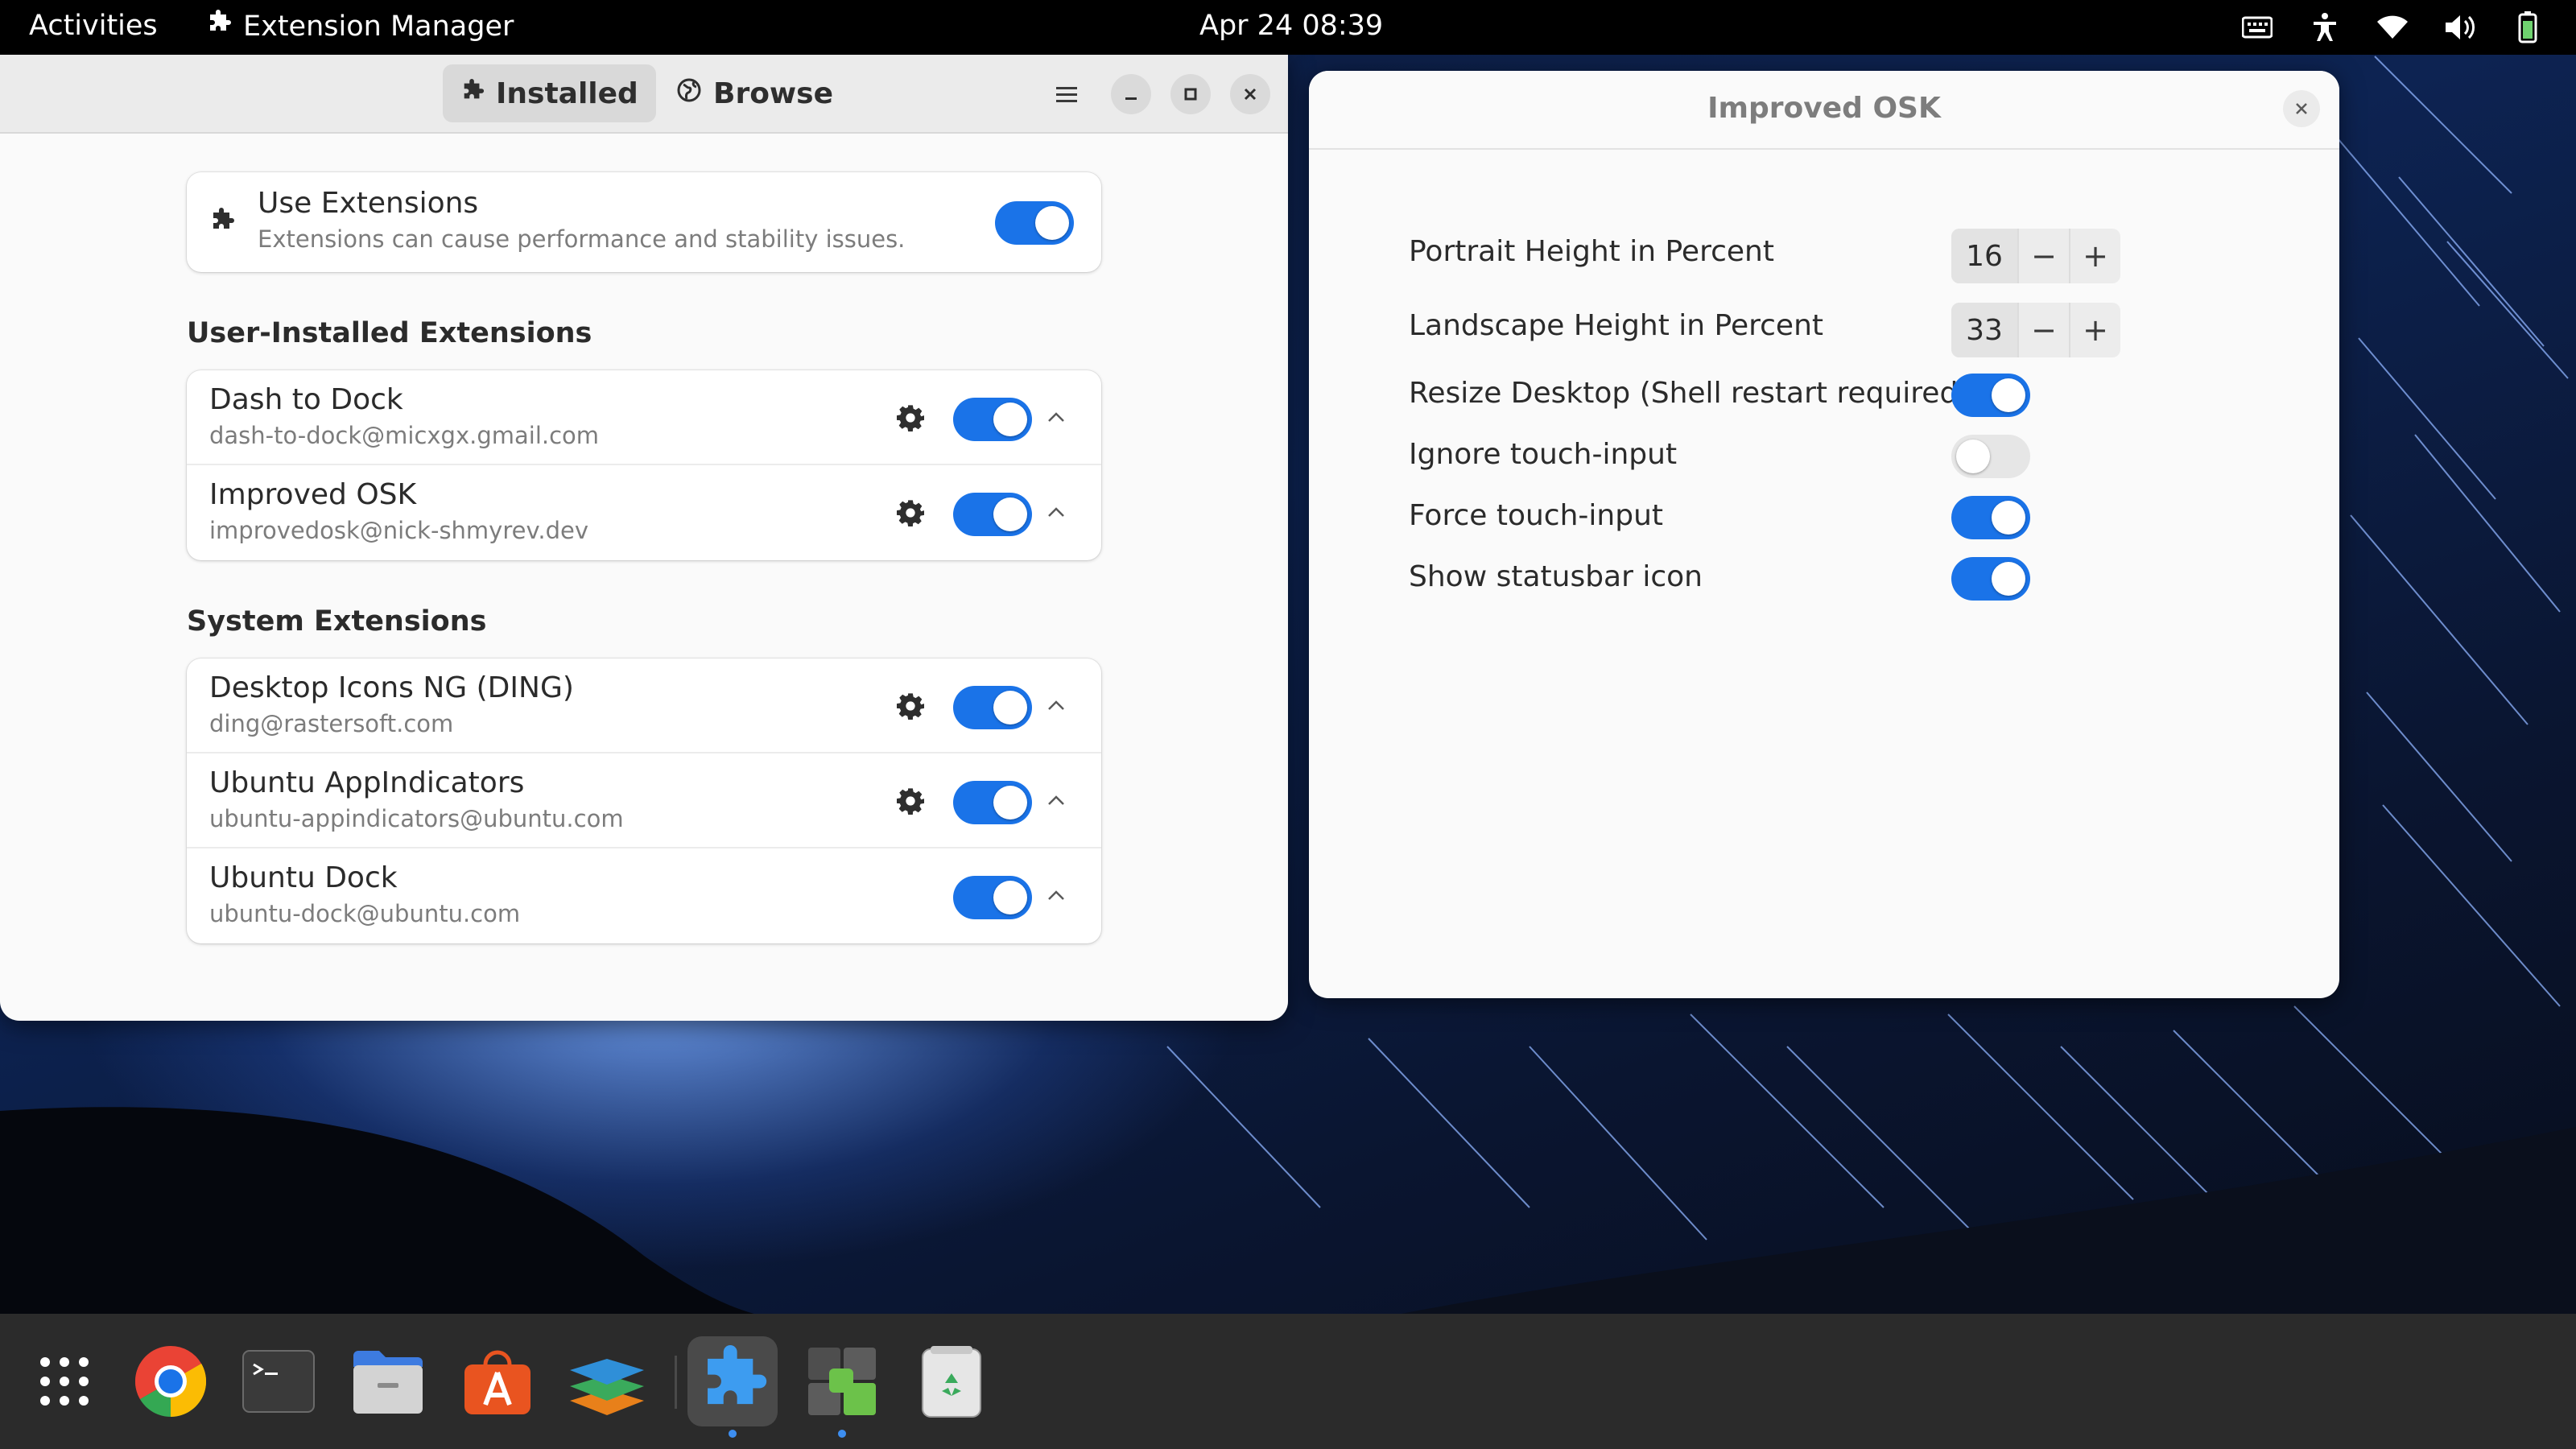  I want to click on extensions-icon, so click(842, 1387).